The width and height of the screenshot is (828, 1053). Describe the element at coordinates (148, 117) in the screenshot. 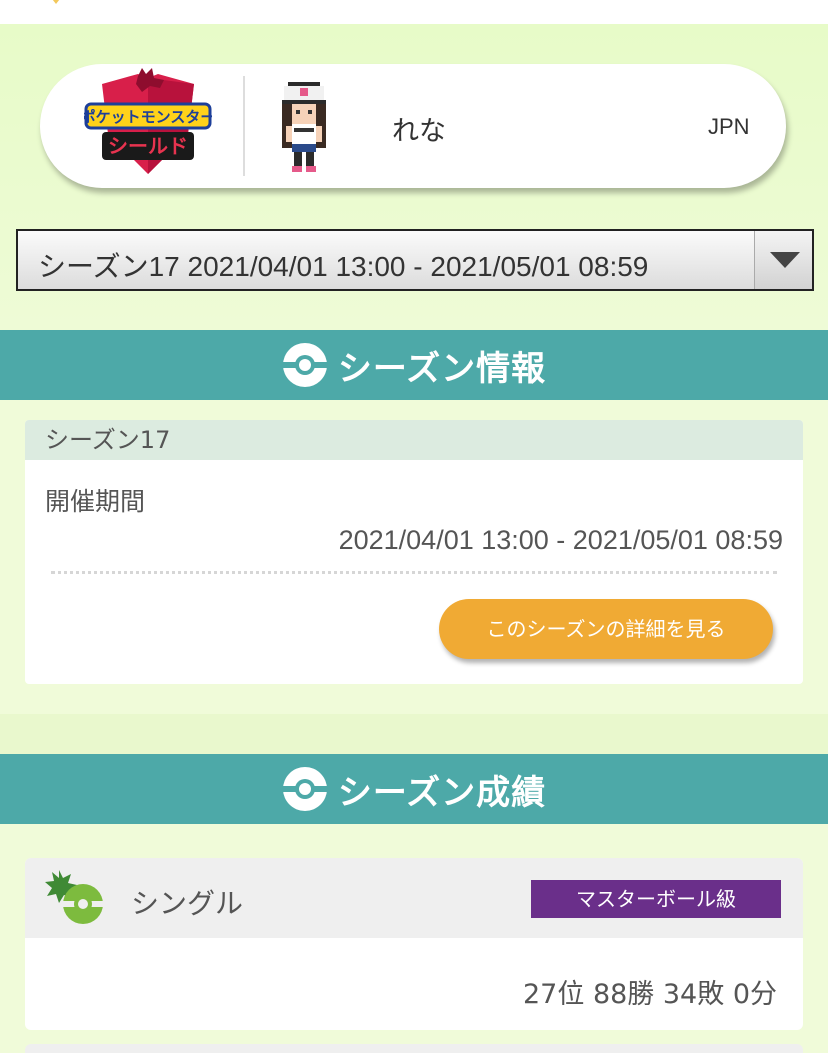

I see `svg-text: ポケットモンスター` at that location.